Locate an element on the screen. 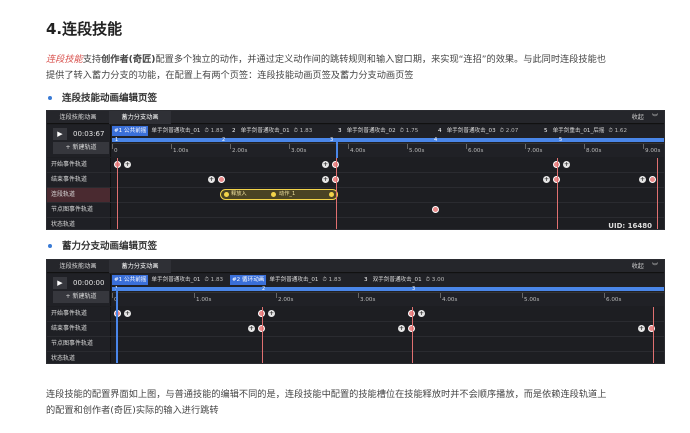  ruler-tick-label: 0 is located at coordinates (116, 151).